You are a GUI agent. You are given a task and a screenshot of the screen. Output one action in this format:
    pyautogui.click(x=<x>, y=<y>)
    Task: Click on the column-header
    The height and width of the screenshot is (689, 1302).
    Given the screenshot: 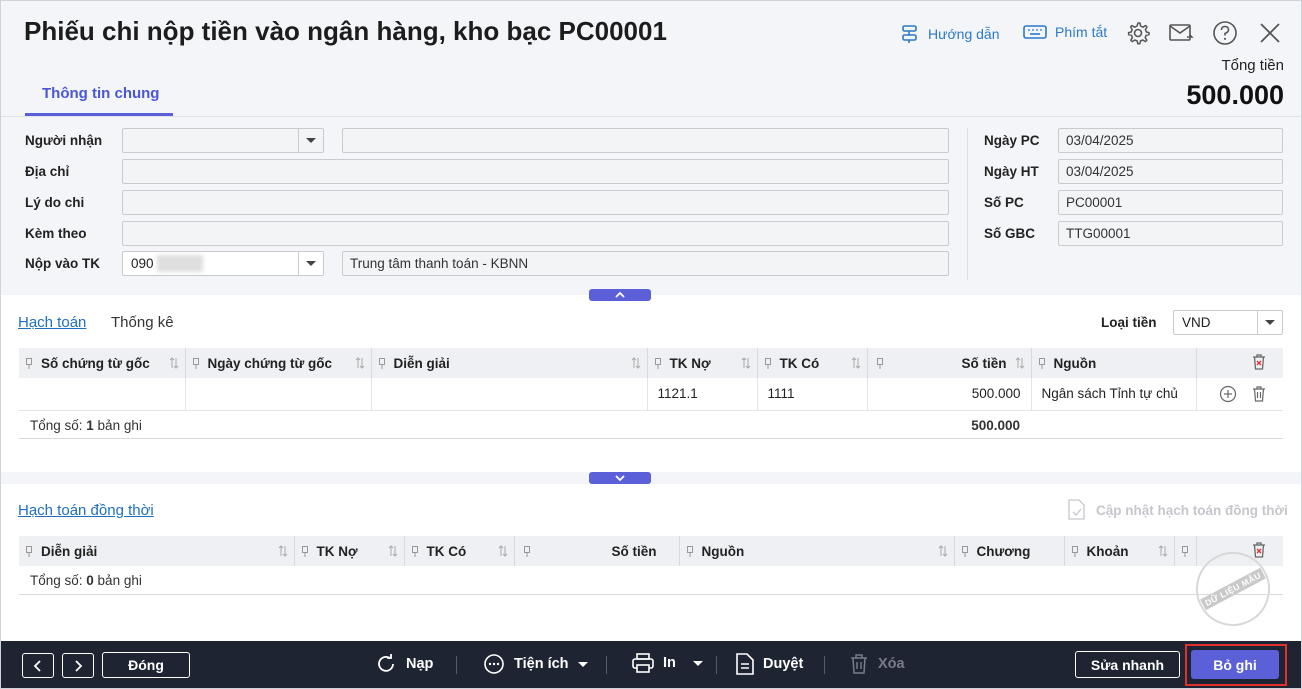 What is the action you would take?
    pyautogui.click(x=1185, y=551)
    